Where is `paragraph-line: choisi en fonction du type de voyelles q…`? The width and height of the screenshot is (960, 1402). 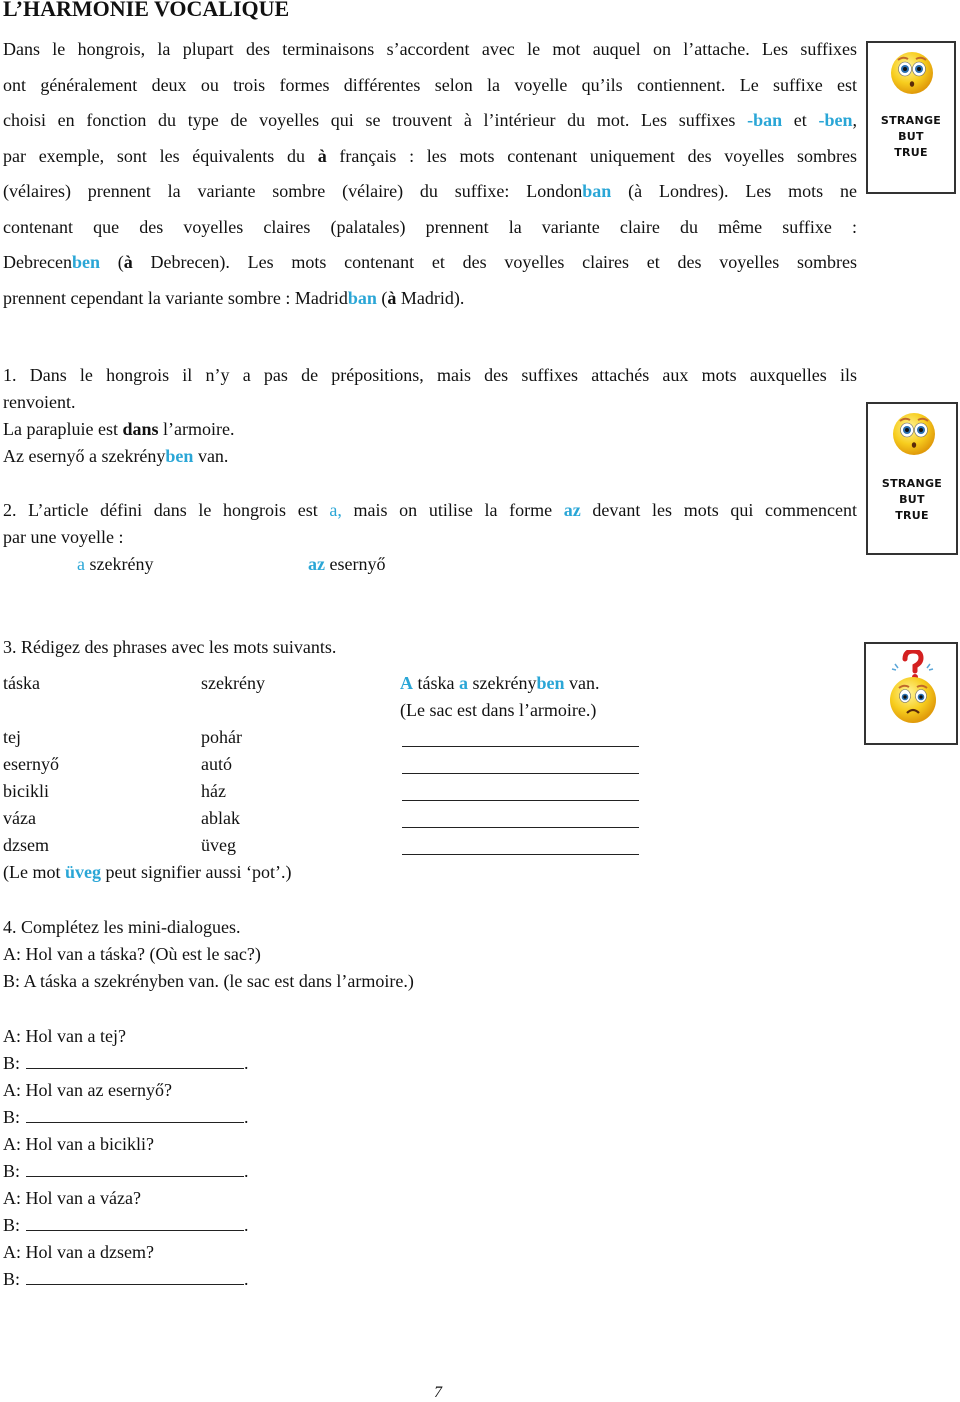 paragraph-line: choisi en fonction du type de voyelles q… is located at coordinates (430, 121).